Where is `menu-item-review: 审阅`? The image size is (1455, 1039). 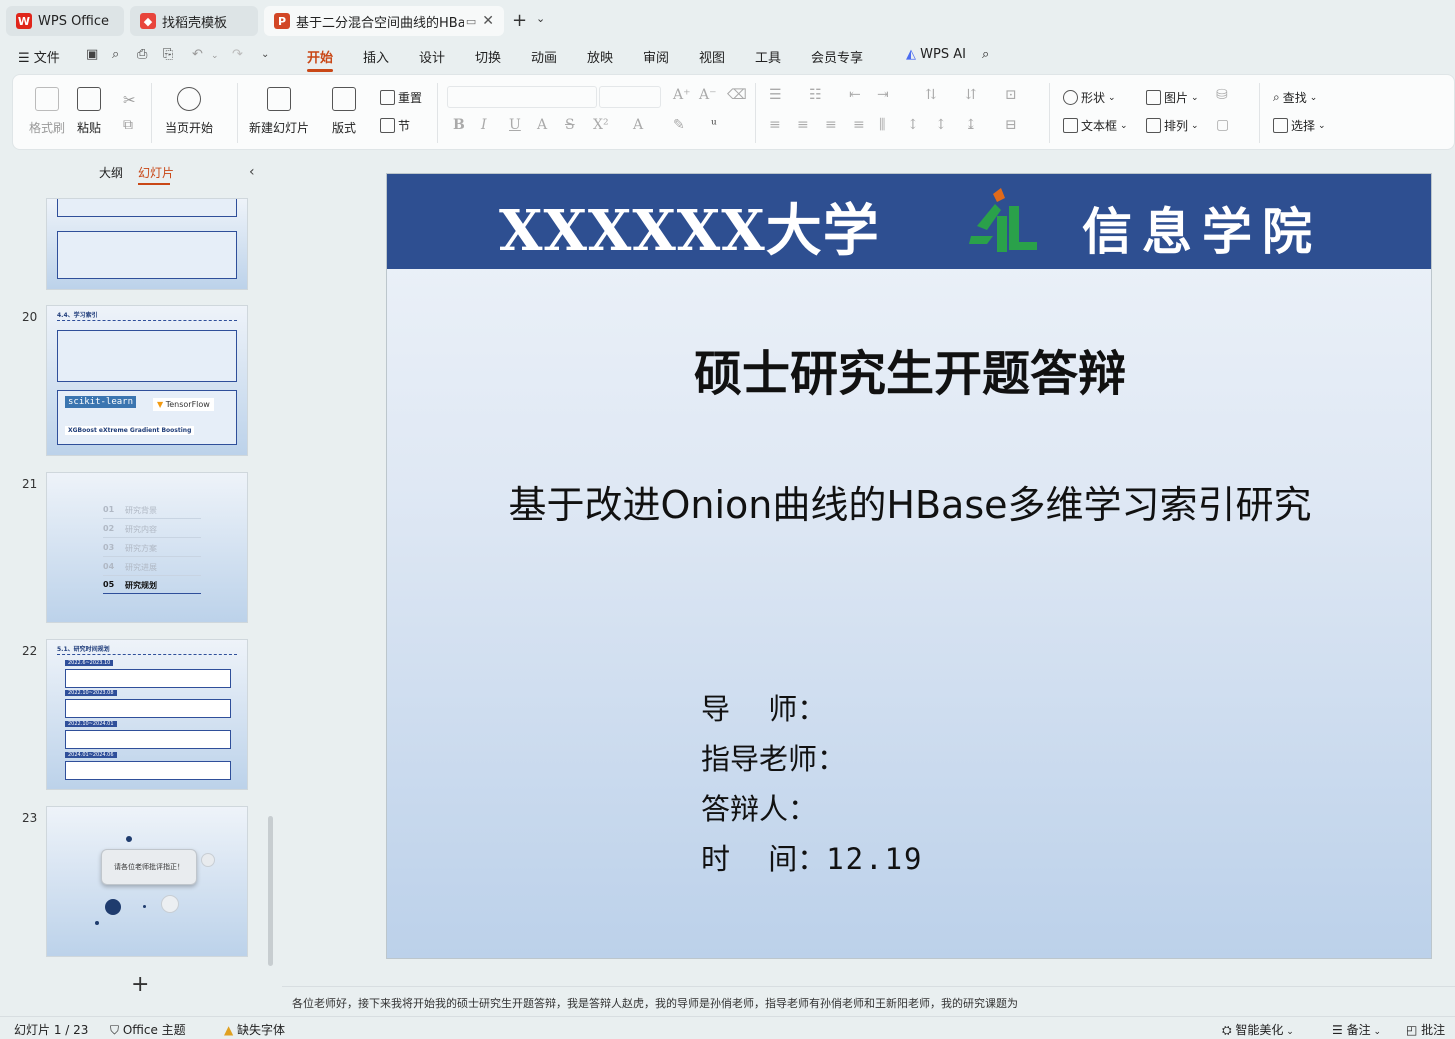 menu-item-review: 审阅 is located at coordinates (656, 56).